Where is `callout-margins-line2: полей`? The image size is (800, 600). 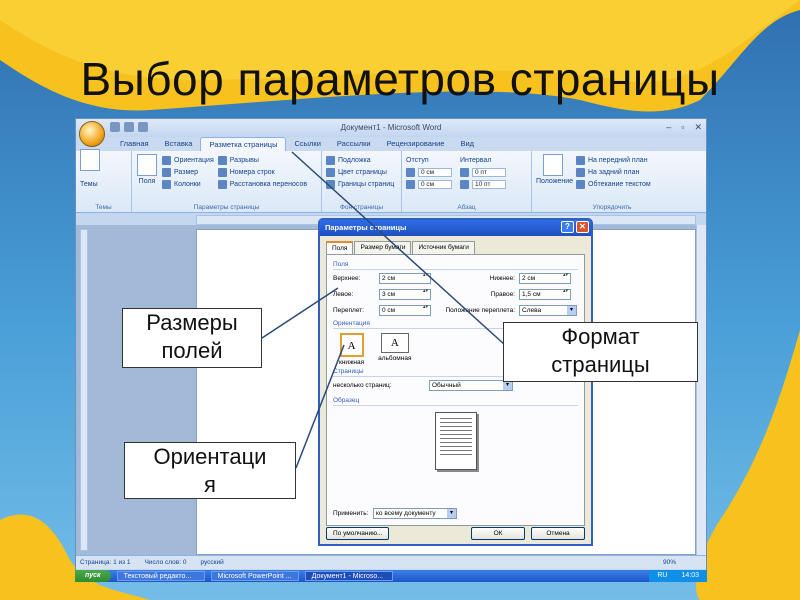 callout-margins-line2: полей is located at coordinates (192, 350).